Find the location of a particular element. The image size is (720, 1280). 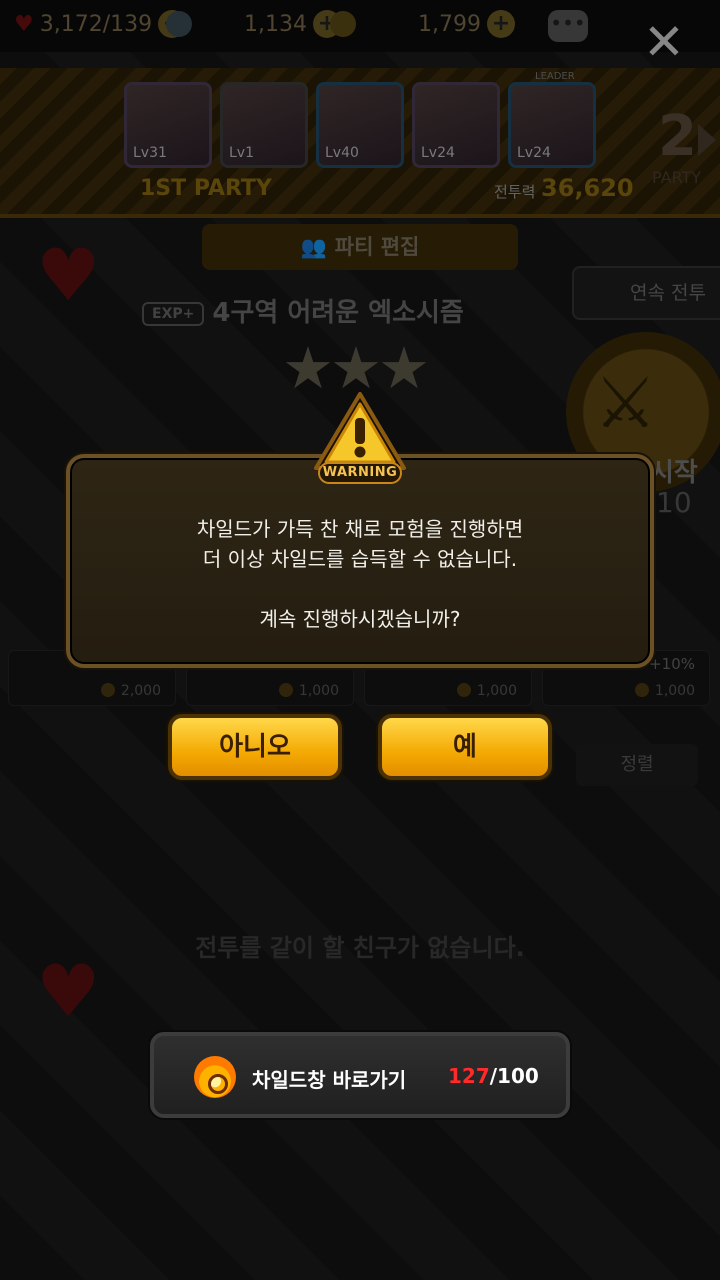

no-button: 아니오 is located at coordinates (255, 747).